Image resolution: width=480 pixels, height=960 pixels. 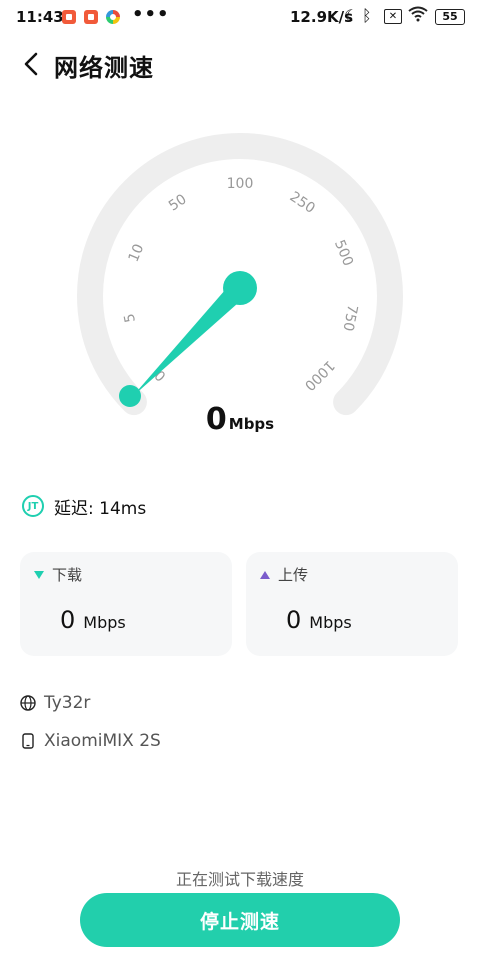 I want to click on latency-icon: JT, so click(x=33, y=506).